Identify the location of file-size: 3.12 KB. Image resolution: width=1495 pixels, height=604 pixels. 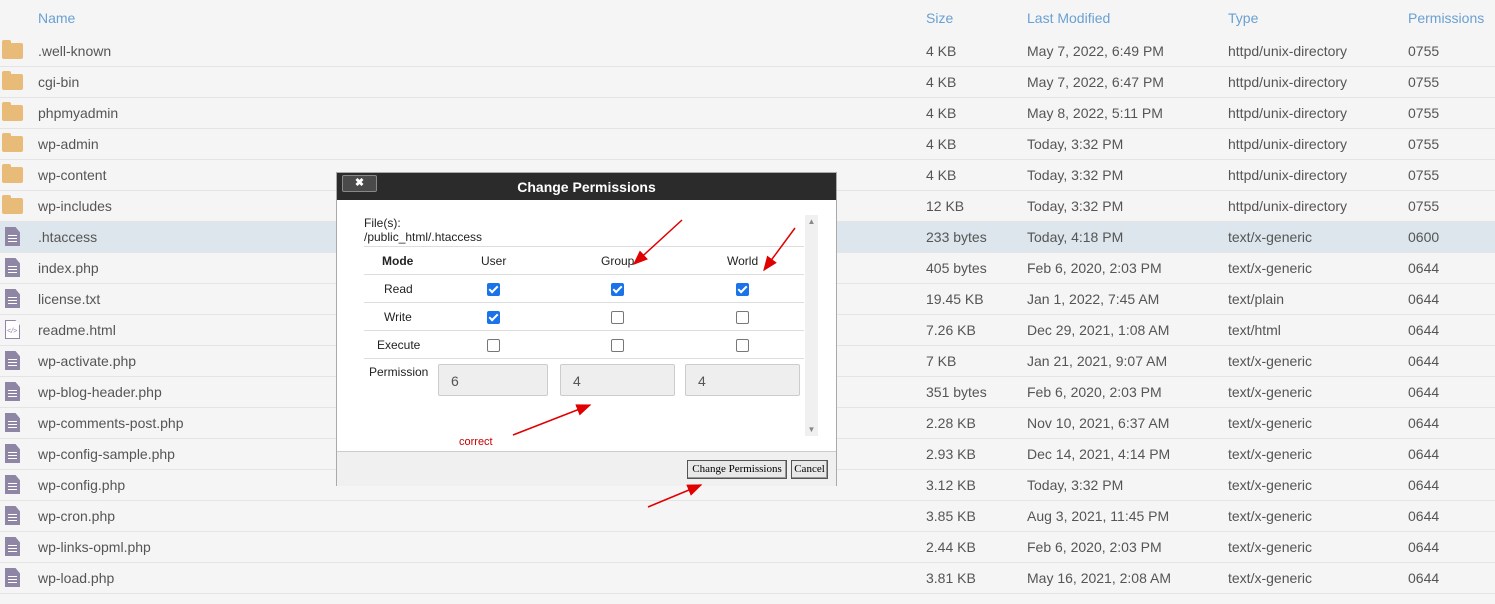
(951, 485).